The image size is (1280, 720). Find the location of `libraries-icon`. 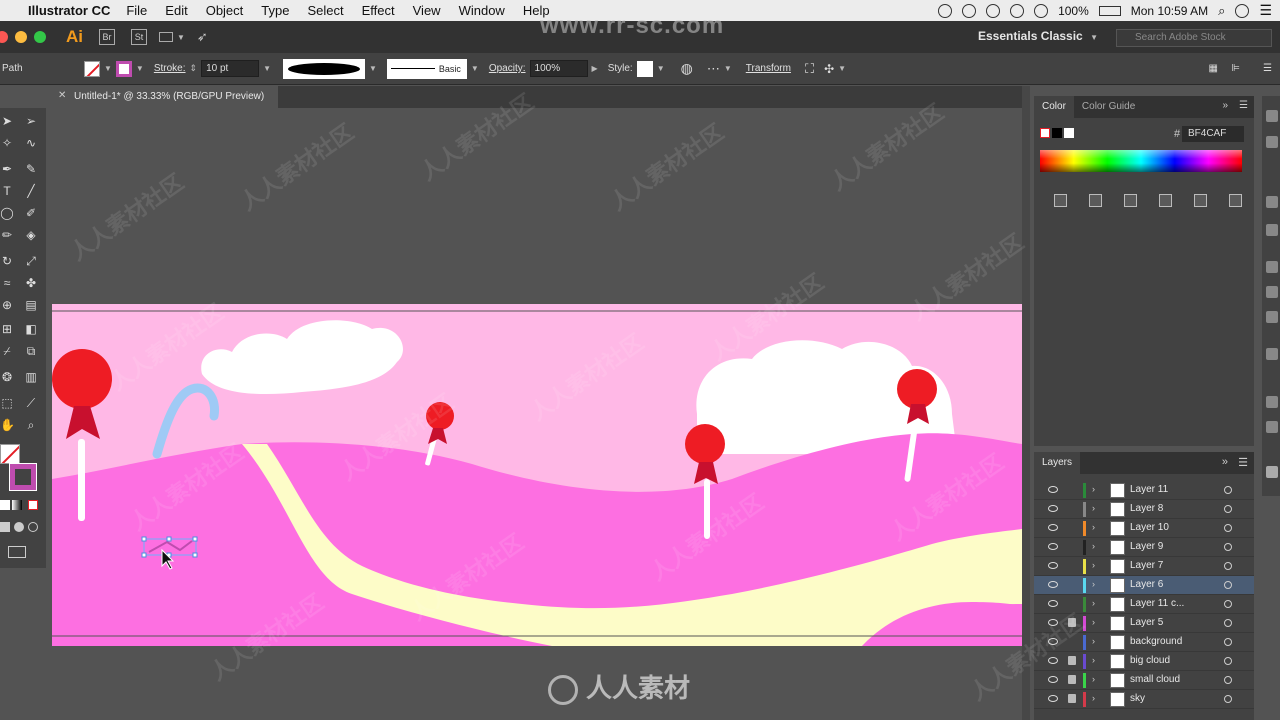

libraries-icon is located at coordinates (1272, 116).